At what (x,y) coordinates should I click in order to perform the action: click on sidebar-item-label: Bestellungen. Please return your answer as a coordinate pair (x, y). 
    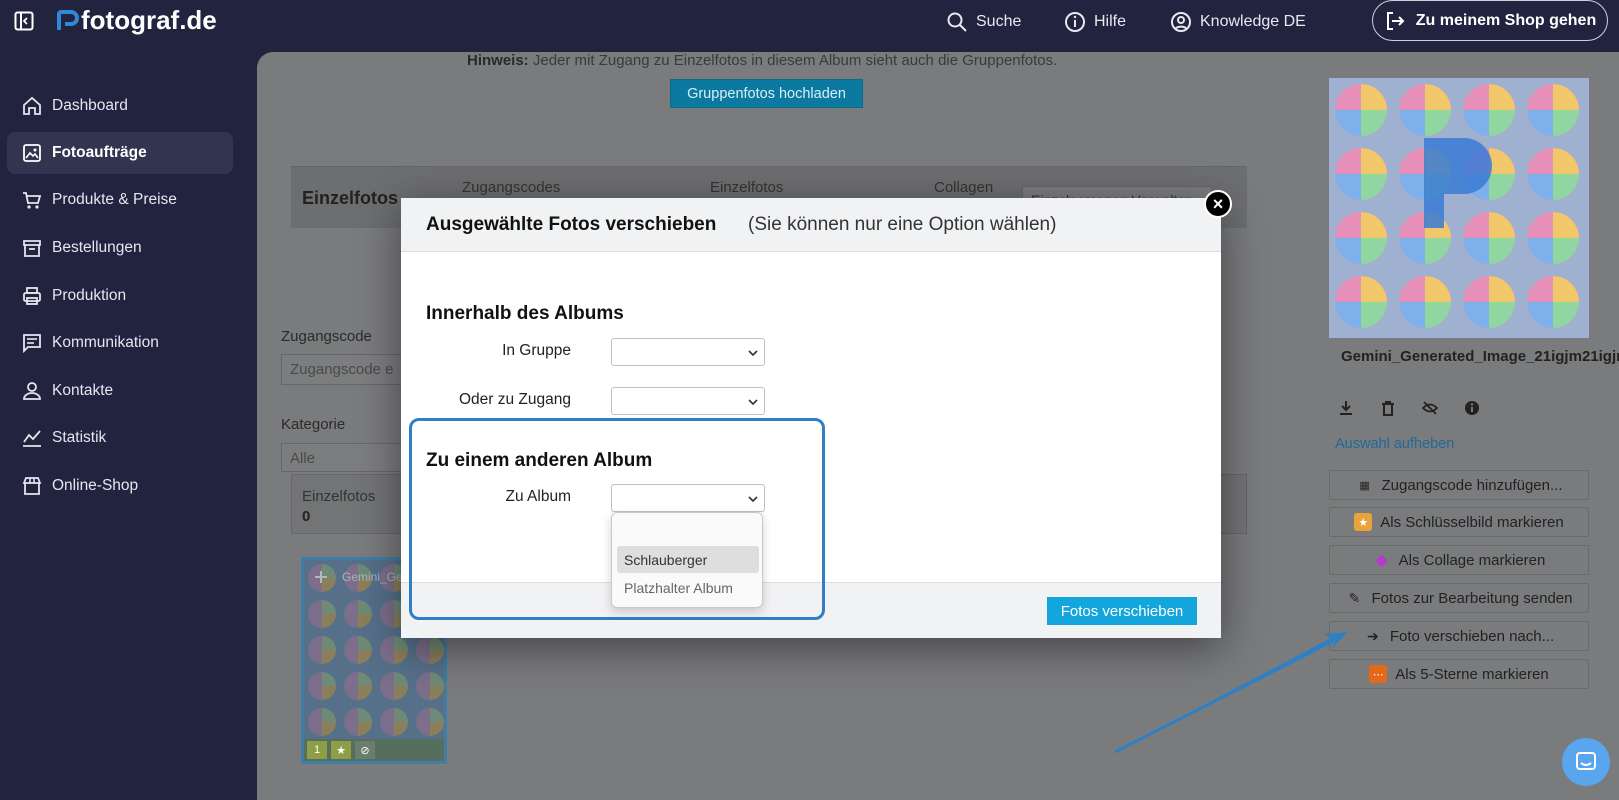
    Looking at the image, I should click on (97, 247).